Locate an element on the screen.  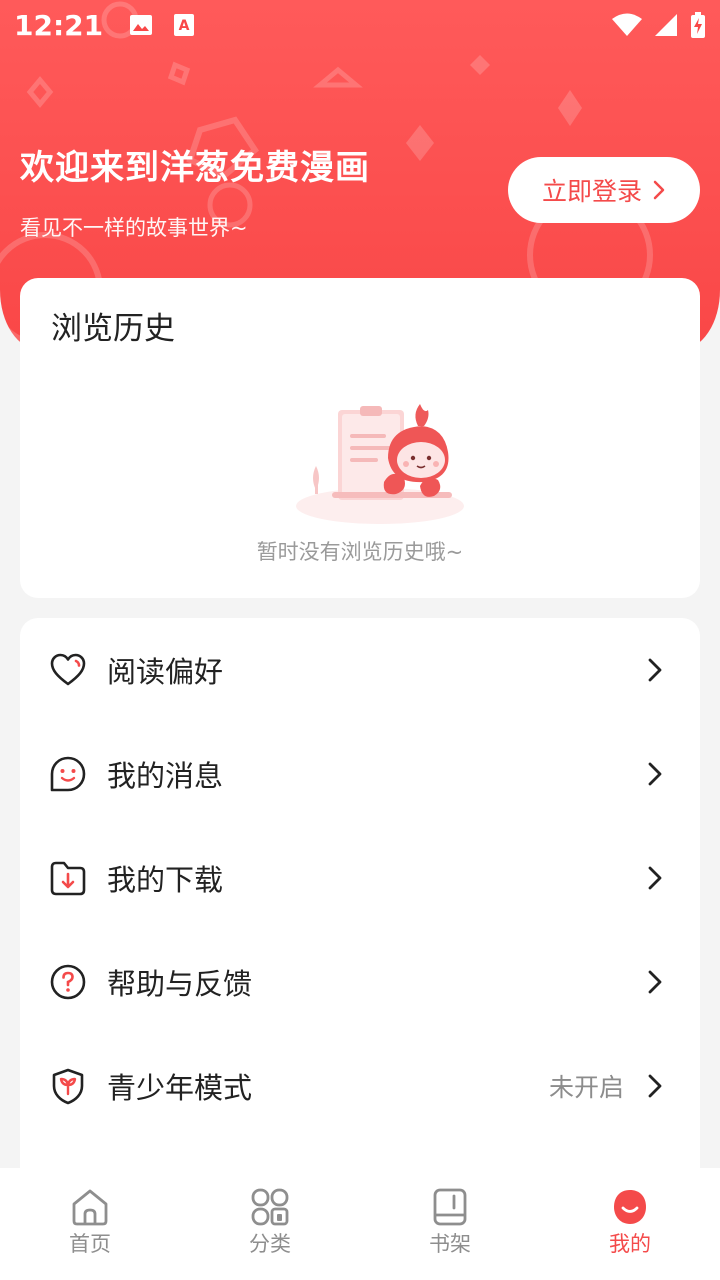
status-time: 12:21 is located at coordinates (59, 25).